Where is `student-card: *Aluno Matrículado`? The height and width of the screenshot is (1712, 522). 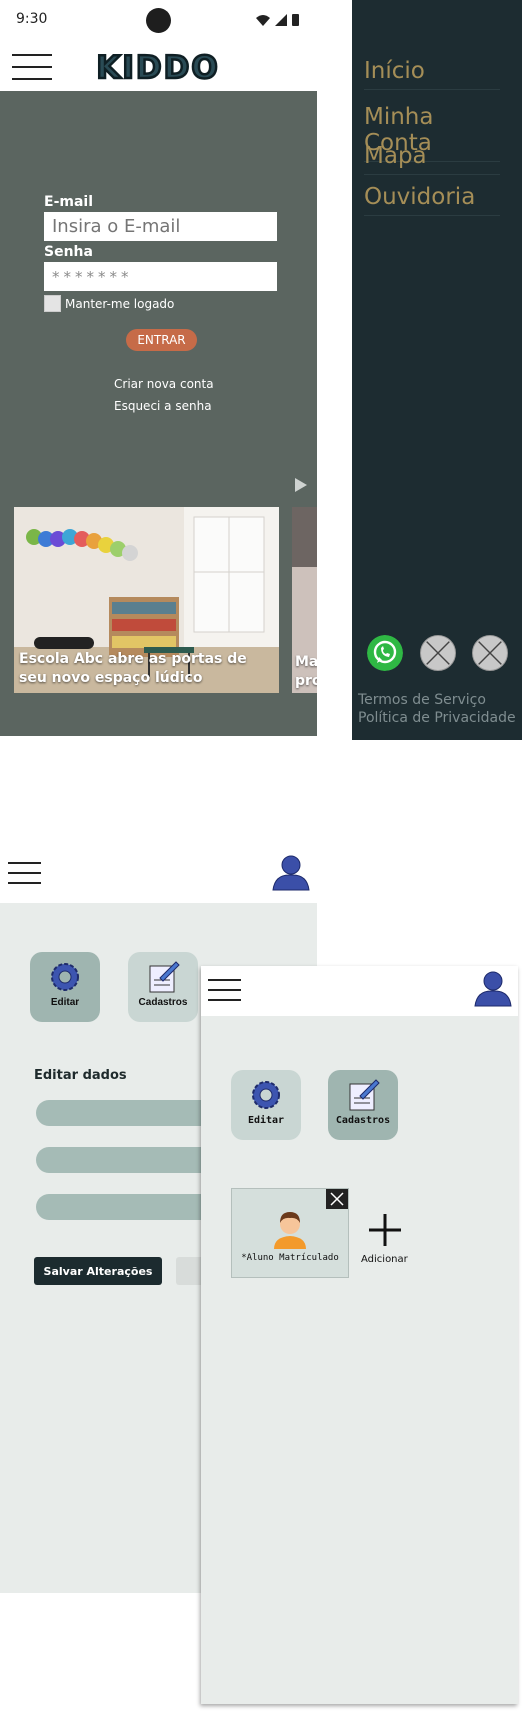 student-card: *Aluno Matrículado is located at coordinates (290, 1233).